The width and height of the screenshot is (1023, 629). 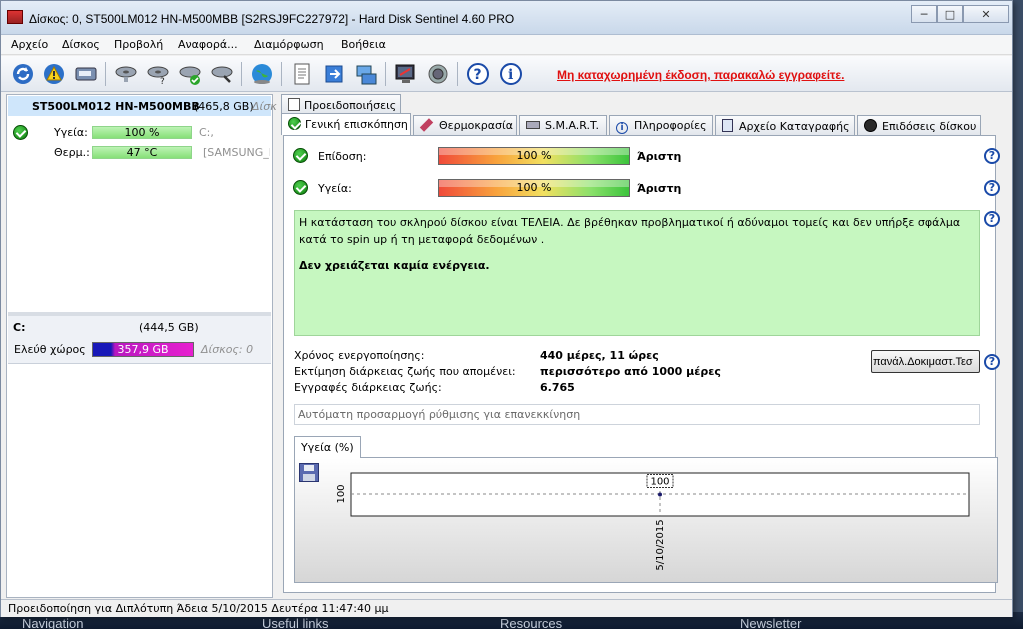 I want to click on tab-information-label: Πληροφορίες, so click(x=670, y=125).